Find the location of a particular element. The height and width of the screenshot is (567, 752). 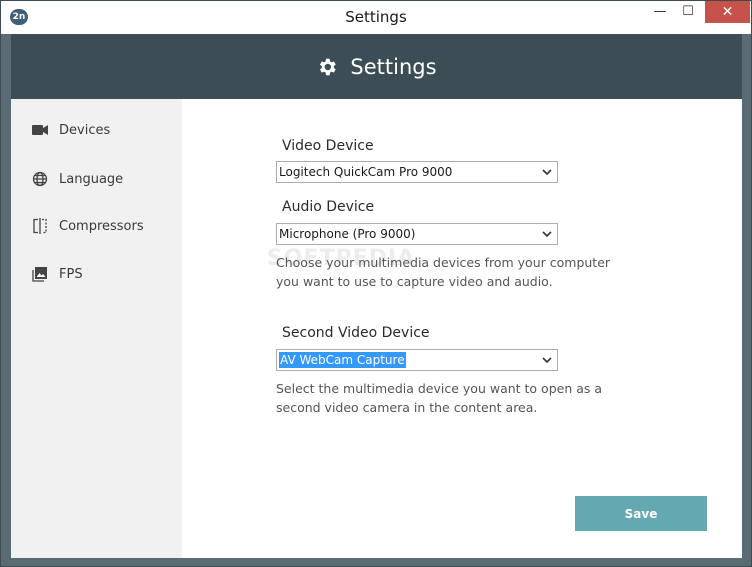

second-video-device-value: AV WebCam Capture is located at coordinates (342, 360).